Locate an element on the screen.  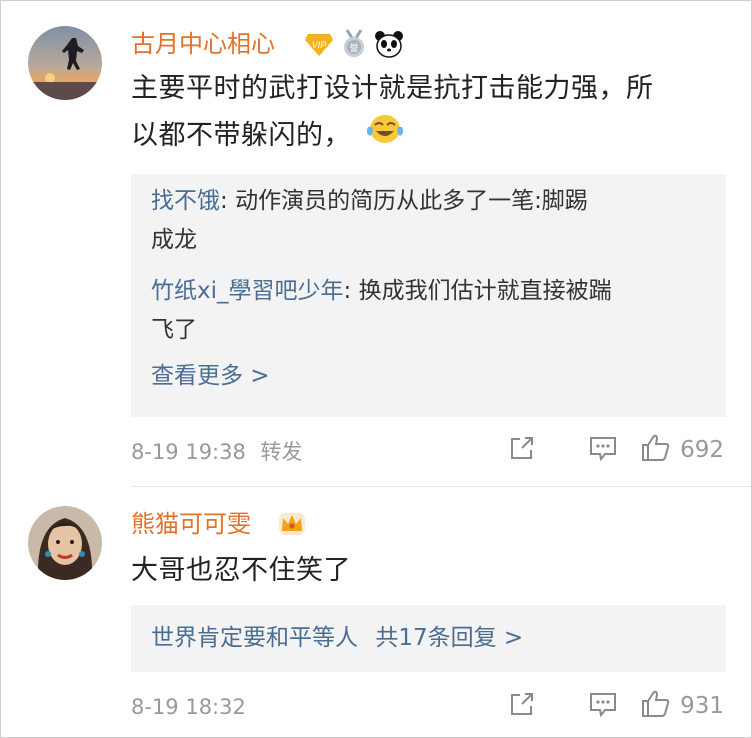
user-badges: VIP 誉 is located at coordinates (354, 46).